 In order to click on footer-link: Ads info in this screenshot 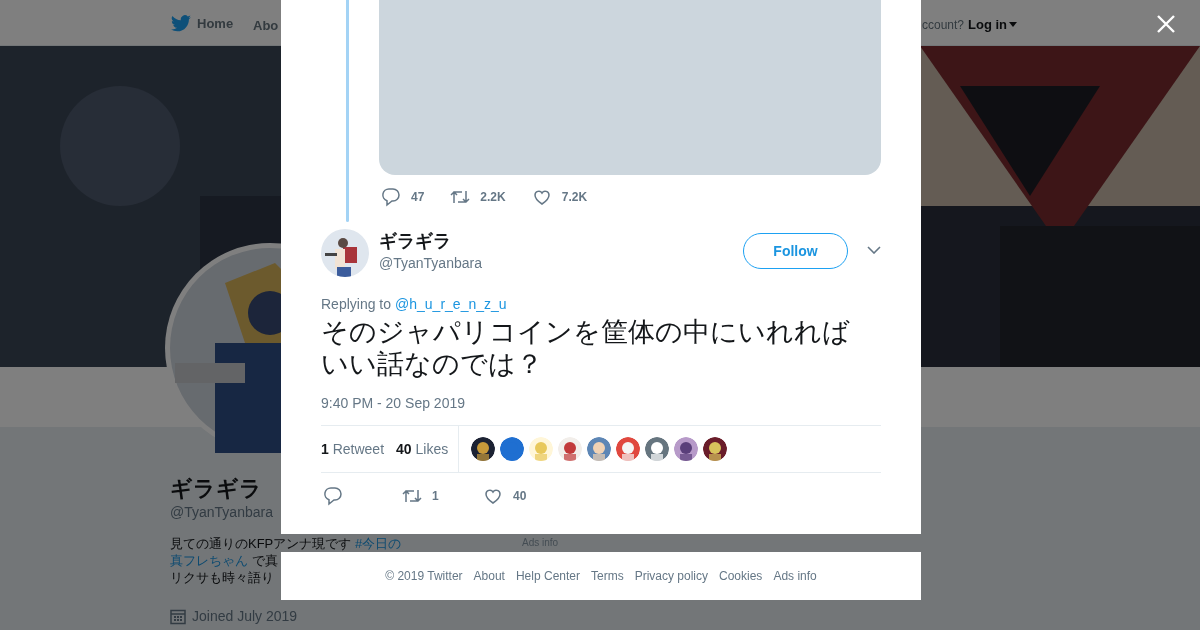, I will do `click(795, 576)`.